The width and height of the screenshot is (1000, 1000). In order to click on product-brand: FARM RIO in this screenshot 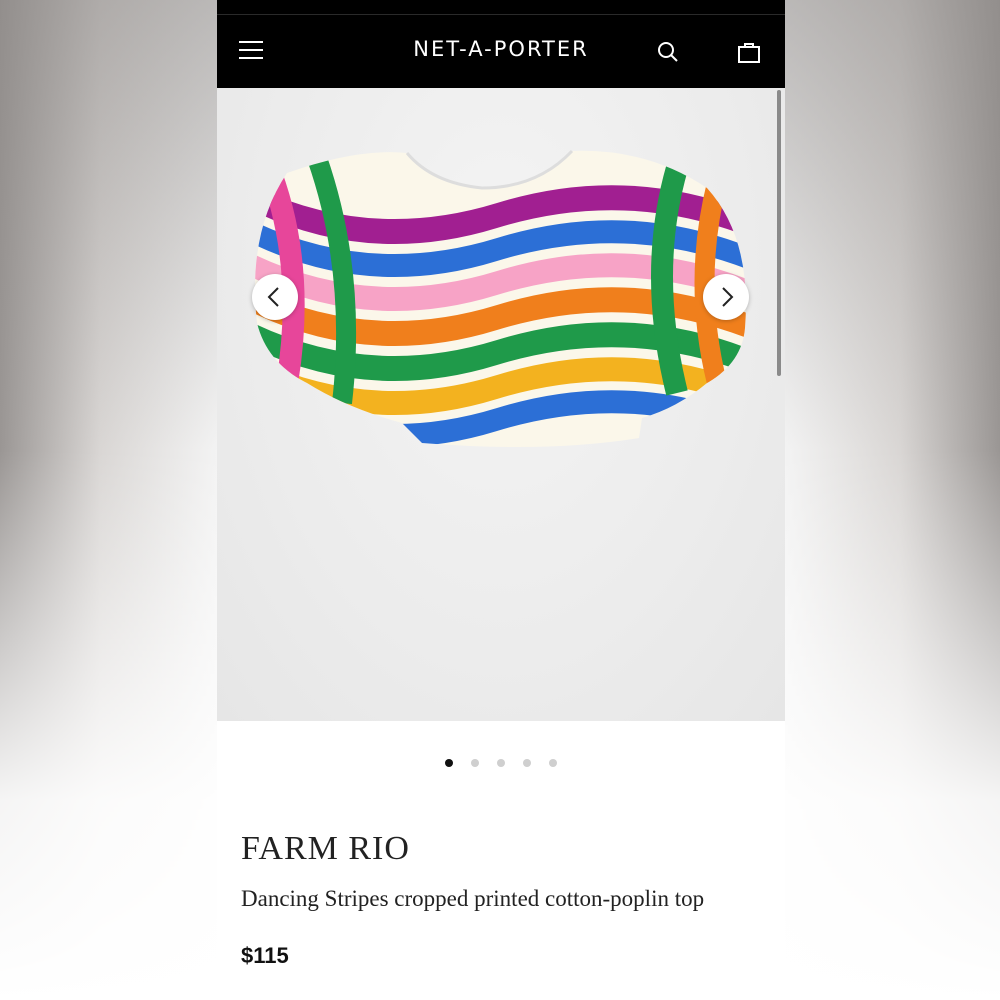, I will do `click(325, 849)`.